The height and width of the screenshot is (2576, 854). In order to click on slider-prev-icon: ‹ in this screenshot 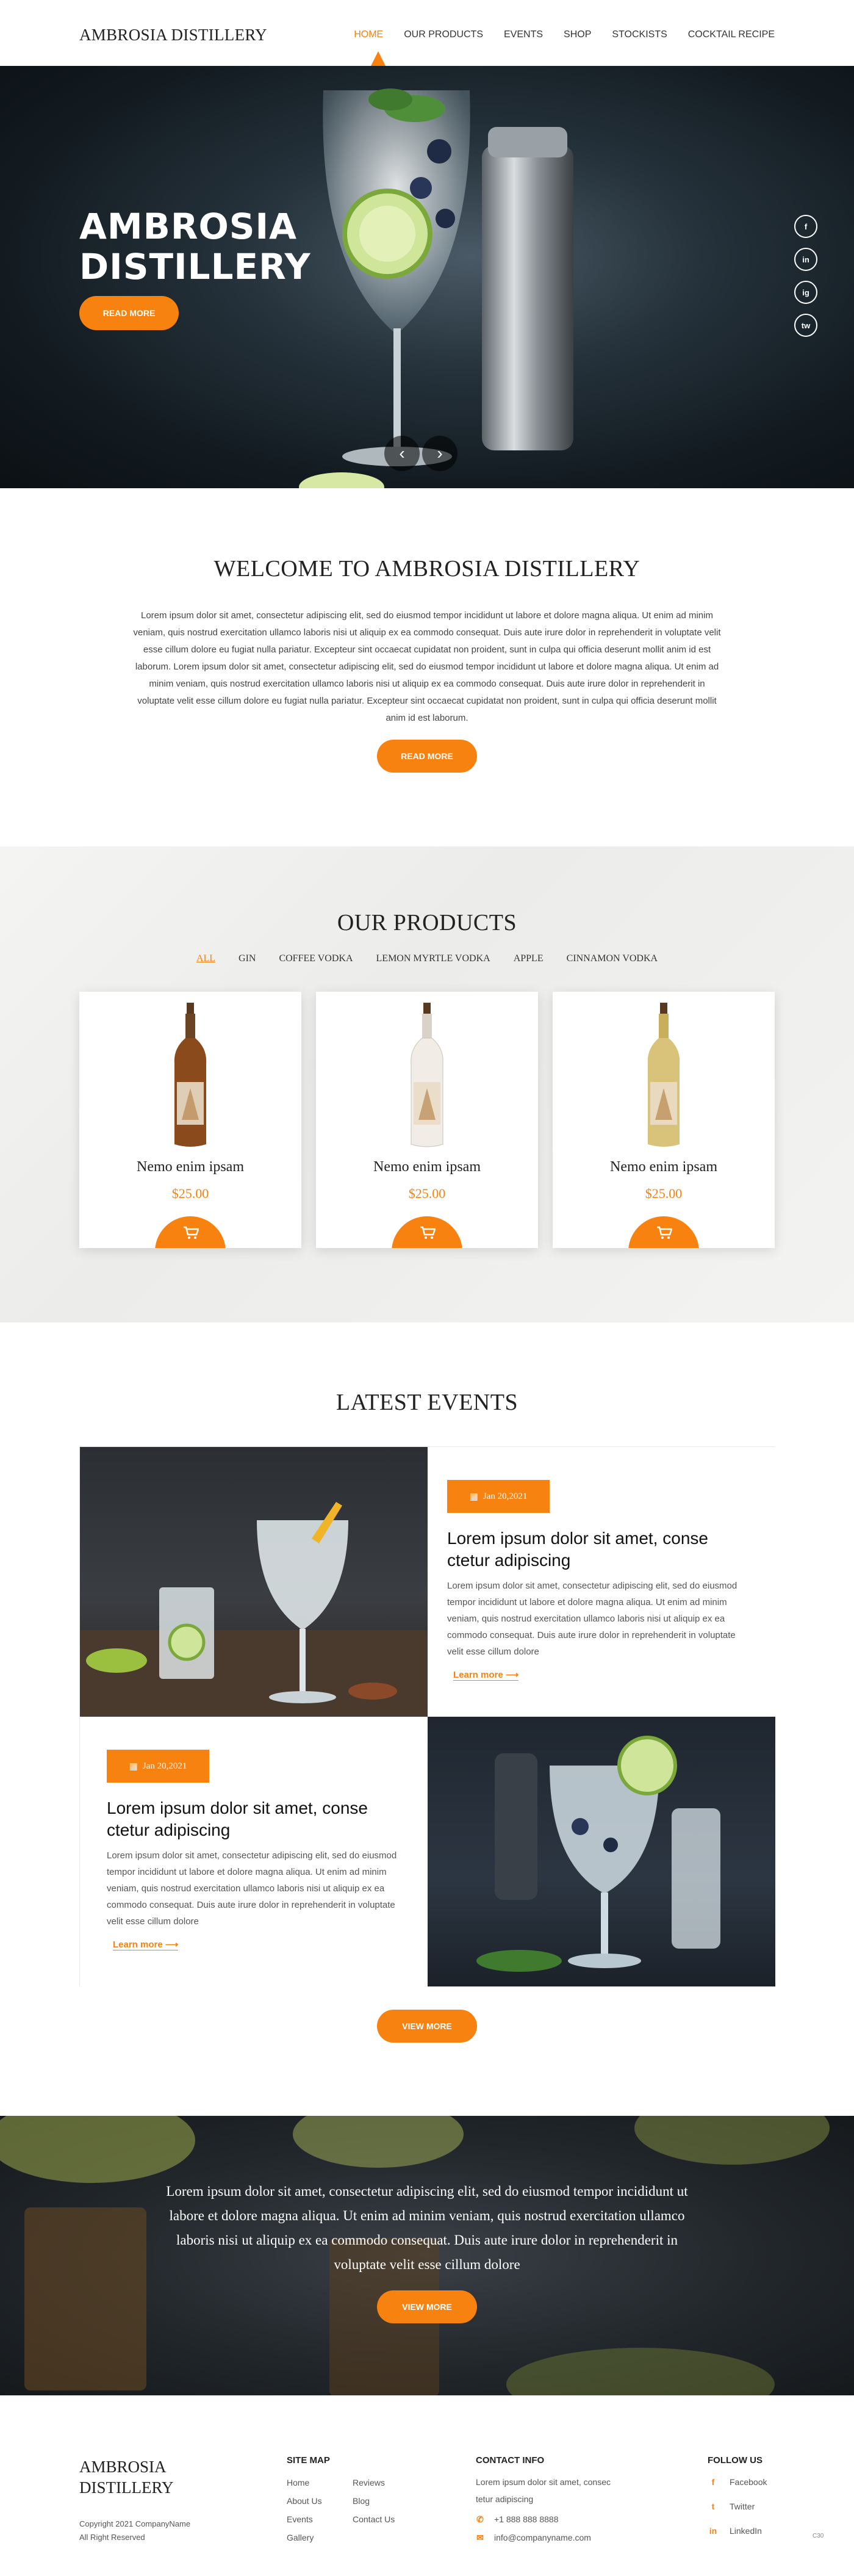, I will do `click(402, 453)`.